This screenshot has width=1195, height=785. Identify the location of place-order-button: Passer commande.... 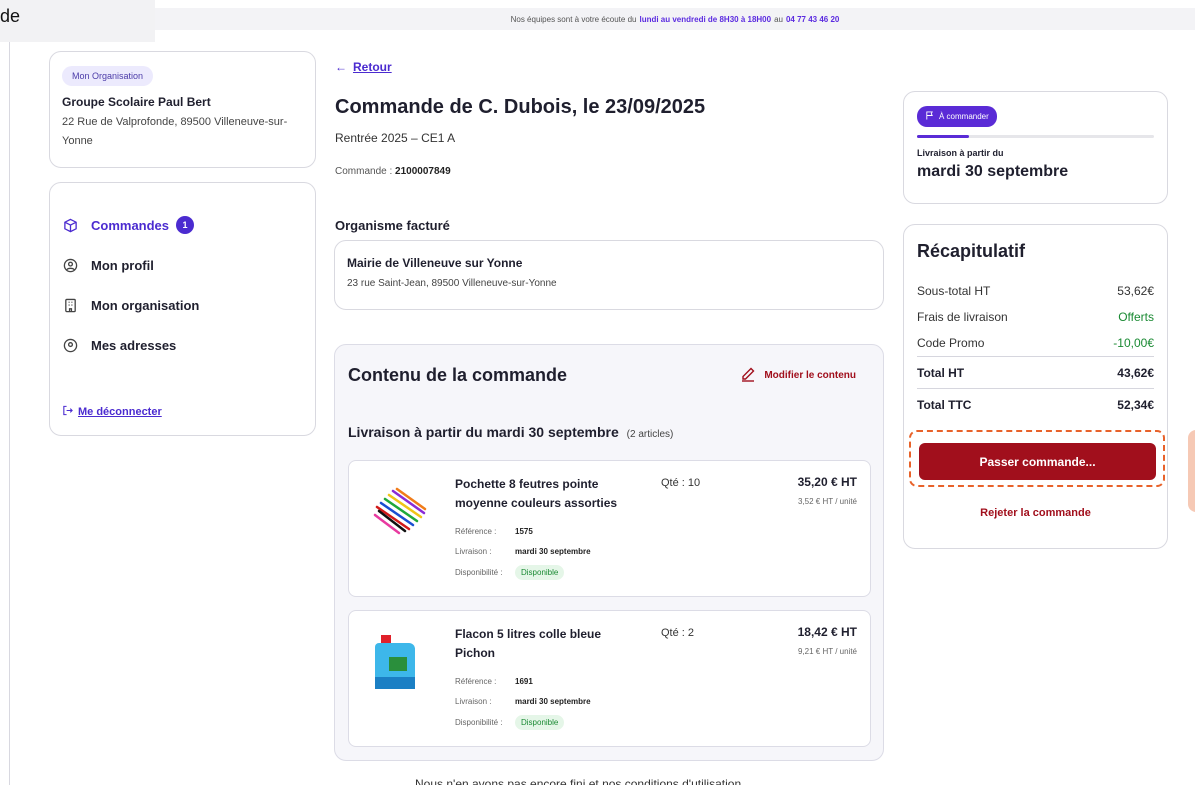
(1037, 461).